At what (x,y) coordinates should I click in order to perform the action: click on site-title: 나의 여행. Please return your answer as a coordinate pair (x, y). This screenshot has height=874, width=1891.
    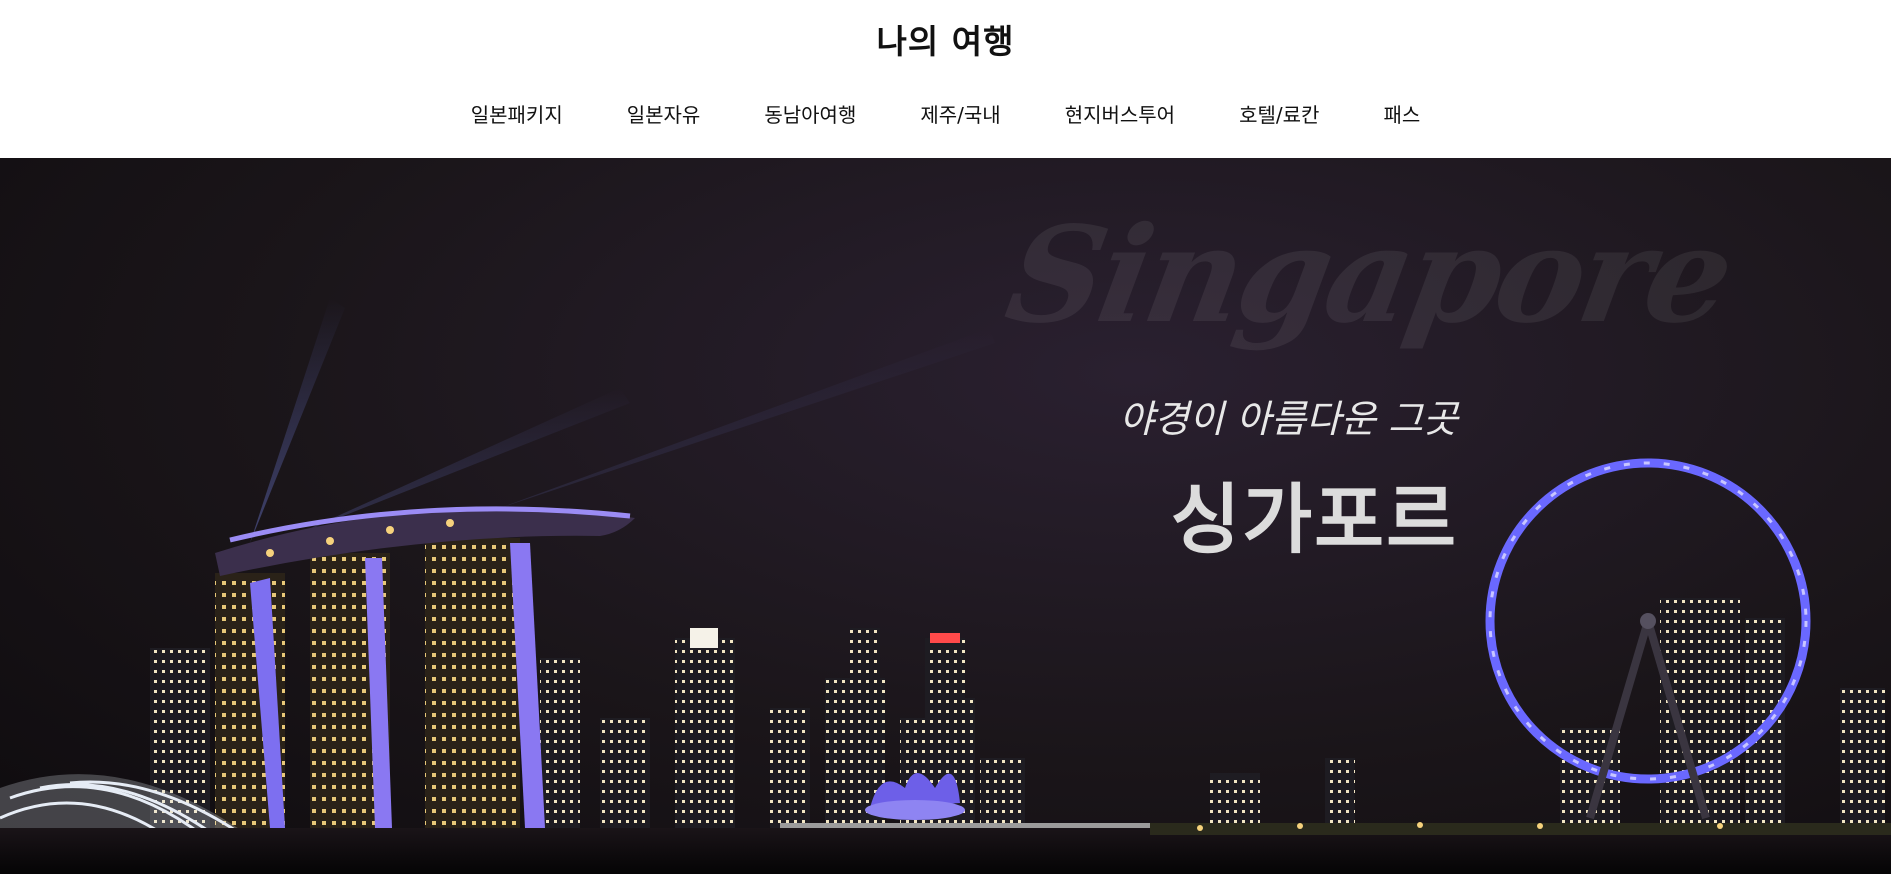
    Looking at the image, I should click on (945, 42).